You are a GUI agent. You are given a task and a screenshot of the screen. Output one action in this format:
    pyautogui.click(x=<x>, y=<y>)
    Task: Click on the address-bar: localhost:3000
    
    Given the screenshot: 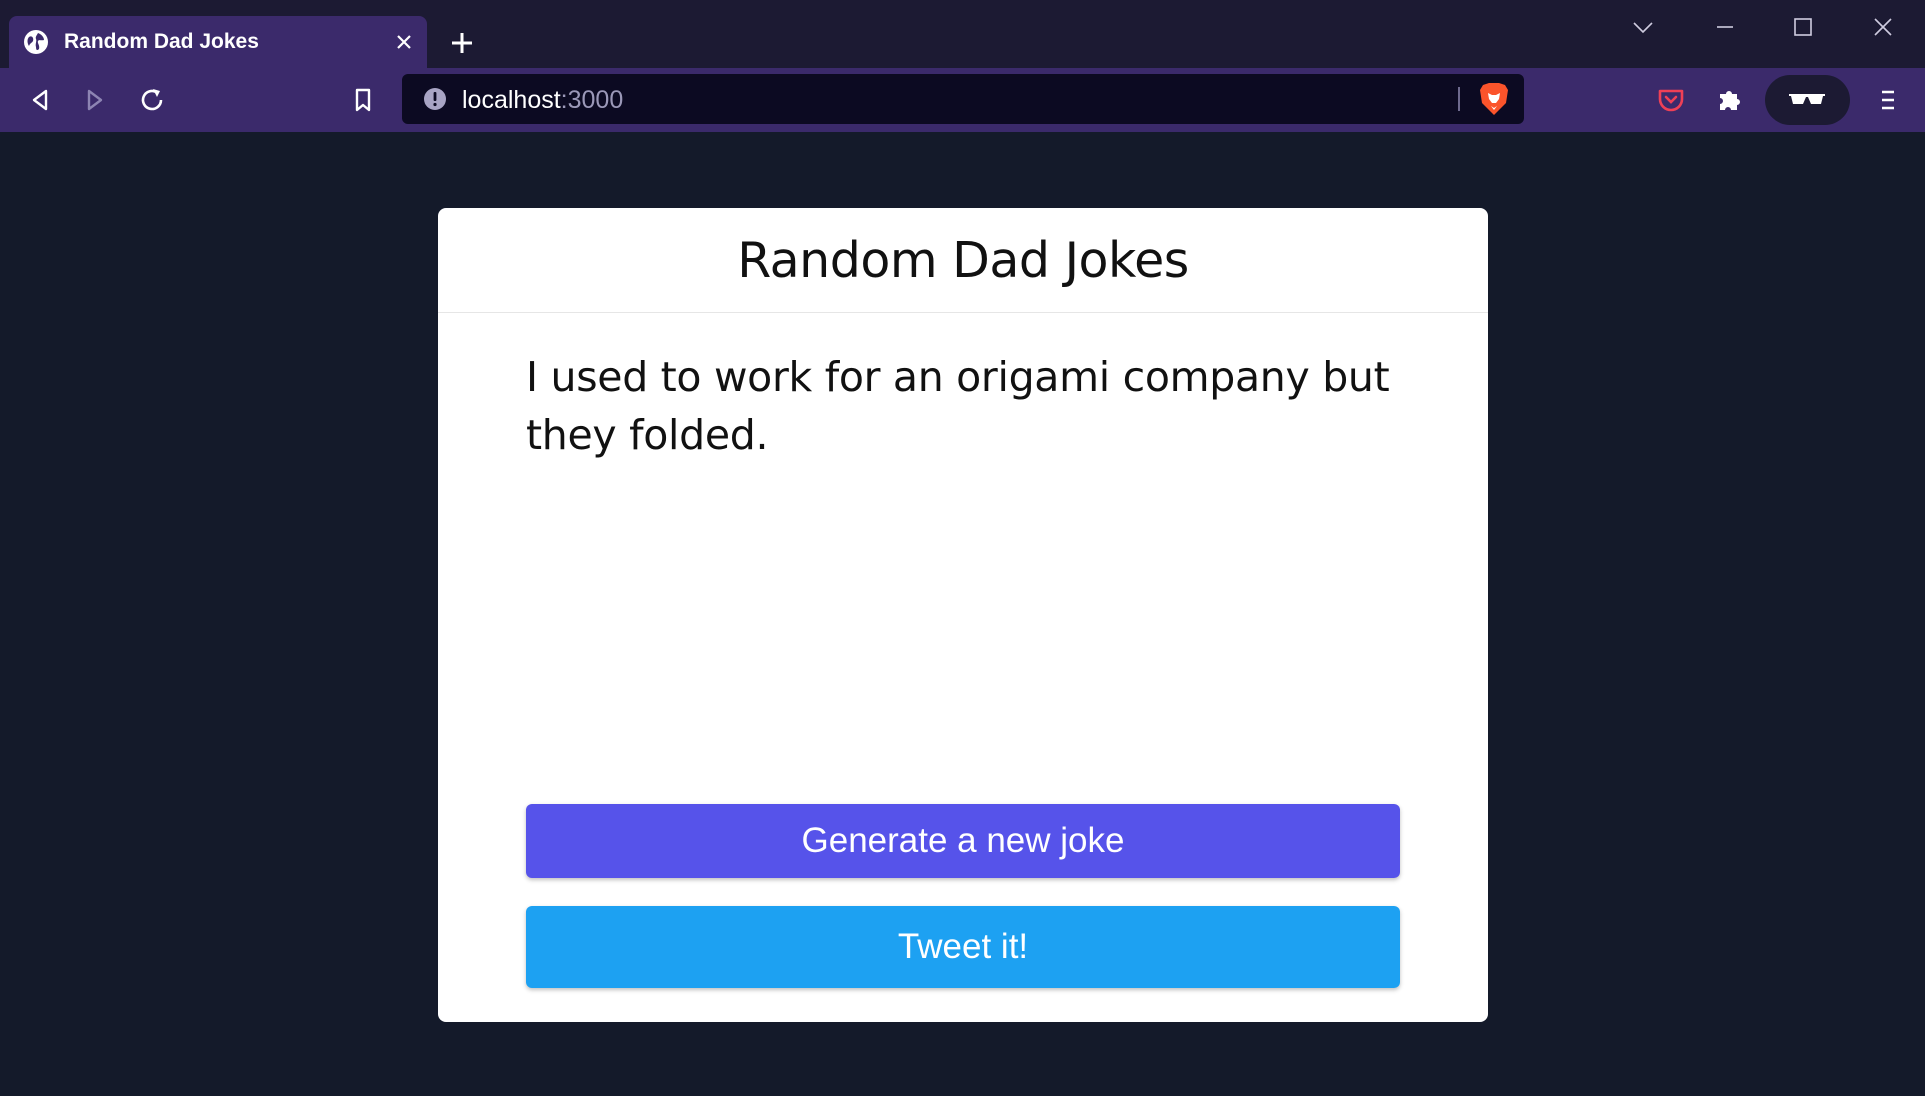 What is the action you would take?
    pyautogui.click(x=963, y=99)
    